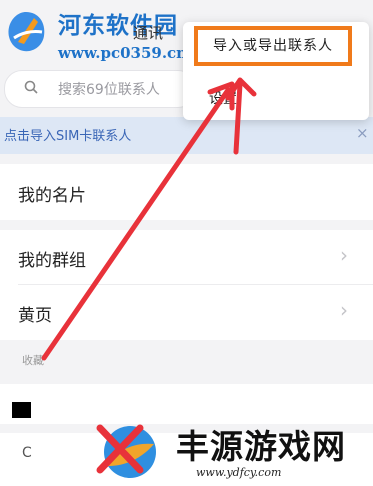 This screenshot has height=486, width=373. I want to click on my-card-label: 我的名片, so click(52, 196).